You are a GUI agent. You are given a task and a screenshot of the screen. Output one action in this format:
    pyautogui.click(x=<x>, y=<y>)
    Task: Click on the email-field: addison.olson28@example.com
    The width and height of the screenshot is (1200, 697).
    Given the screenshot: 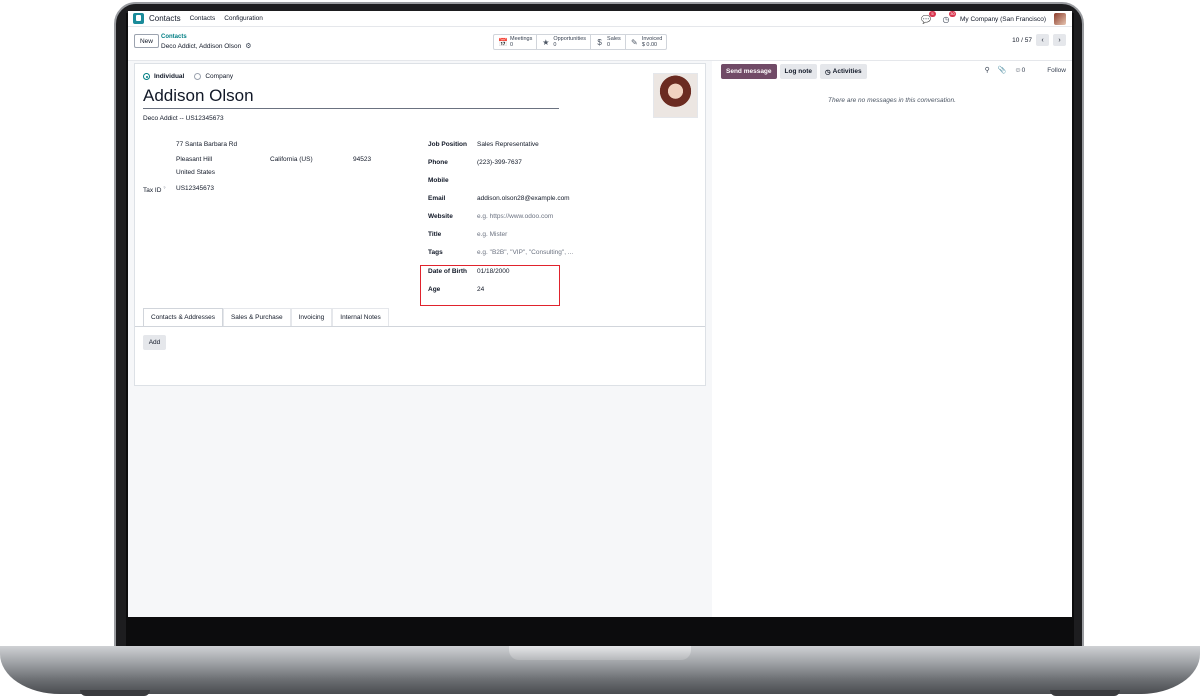 What is the action you would take?
    pyautogui.click(x=523, y=198)
    